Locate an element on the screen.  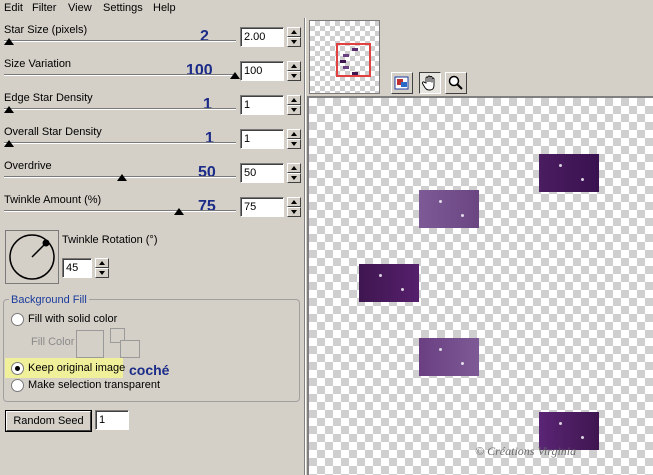
fill-solid-label: Fill with solid color is located at coordinates (73, 319).